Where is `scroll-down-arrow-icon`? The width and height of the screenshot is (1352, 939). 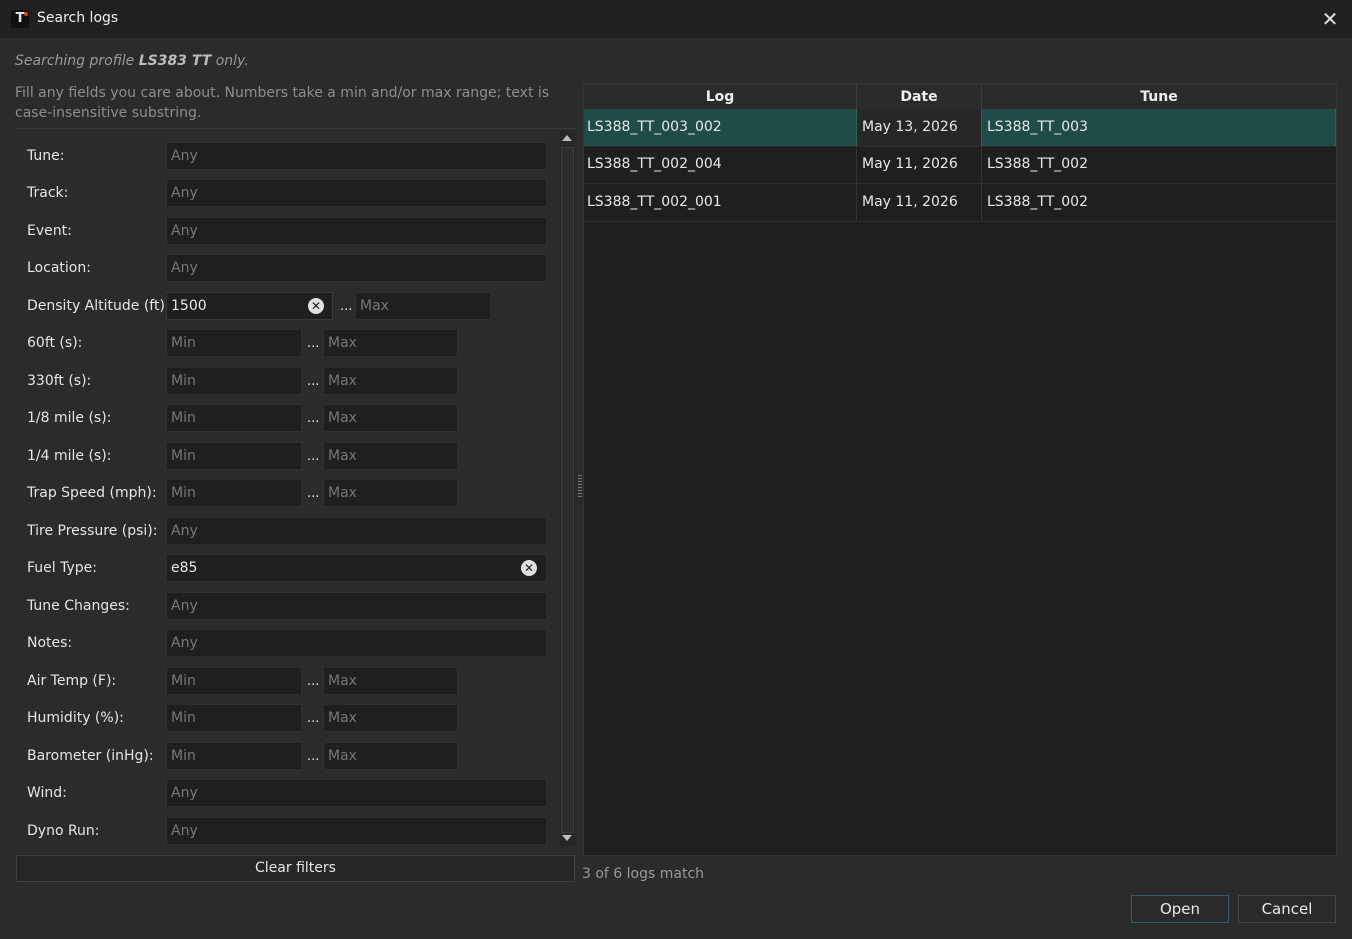 scroll-down-arrow-icon is located at coordinates (567, 838).